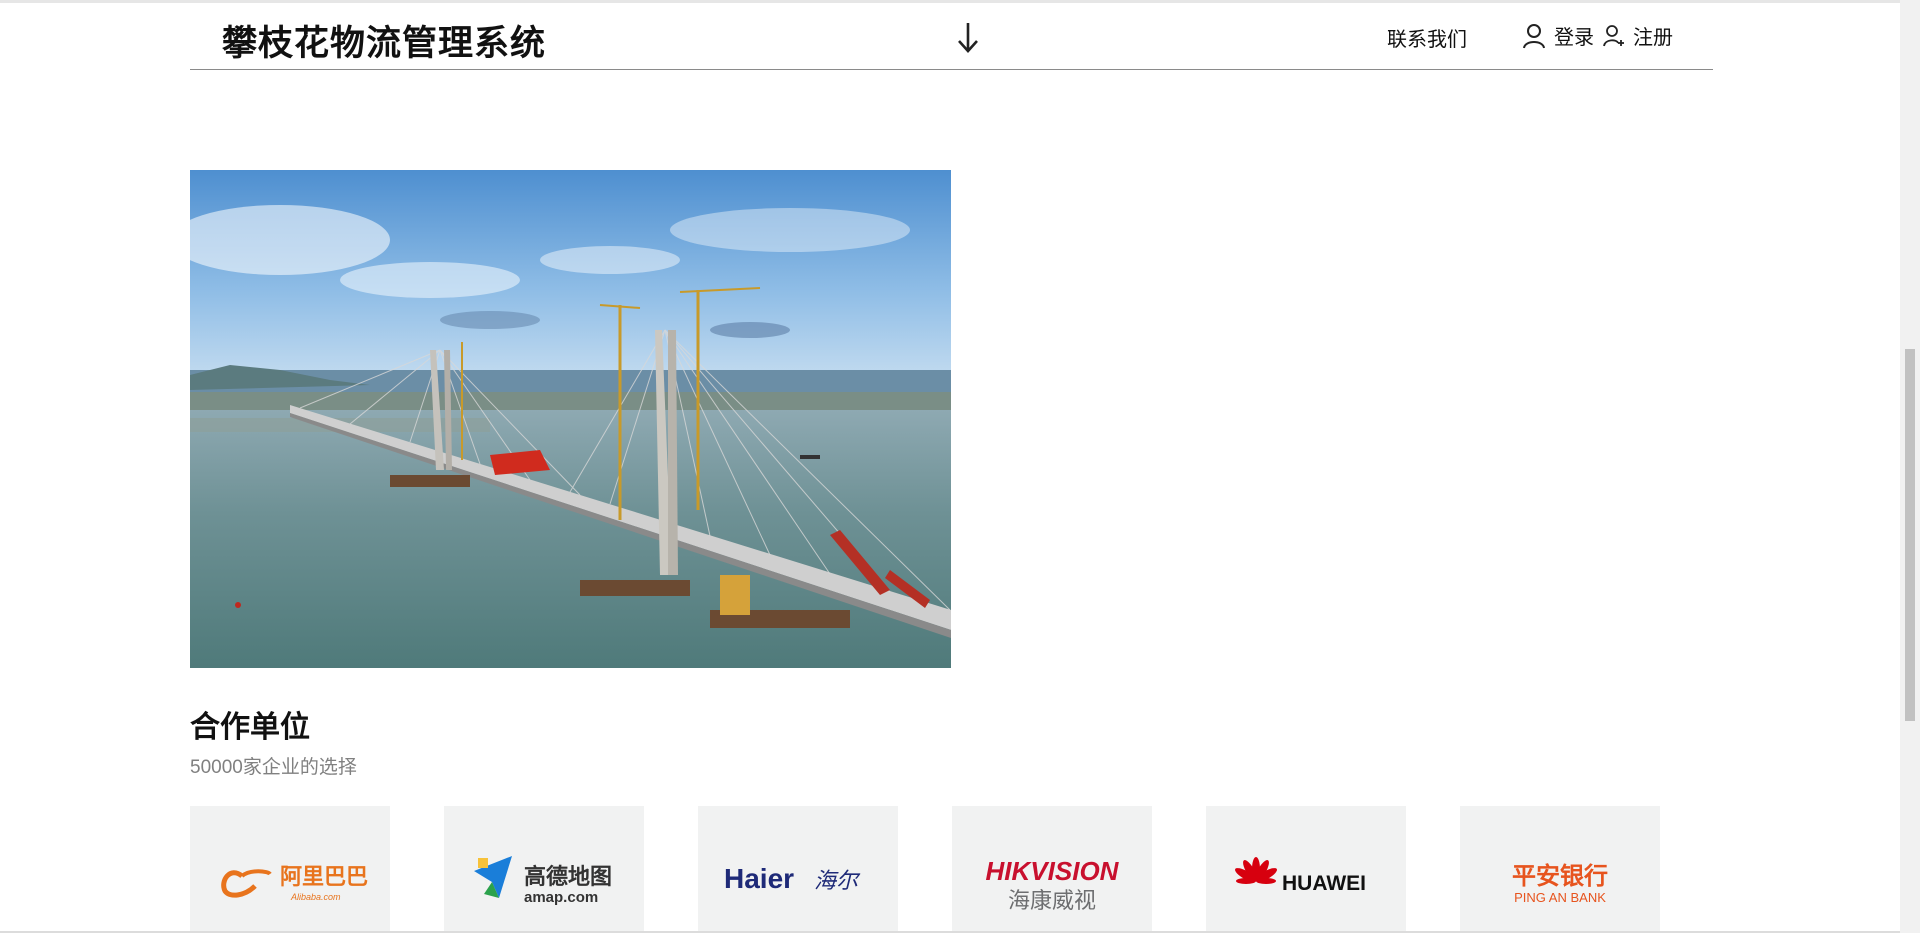 The image size is (1920, 933). I want to click on amap-en-text: amap.com, so click(561, 897).